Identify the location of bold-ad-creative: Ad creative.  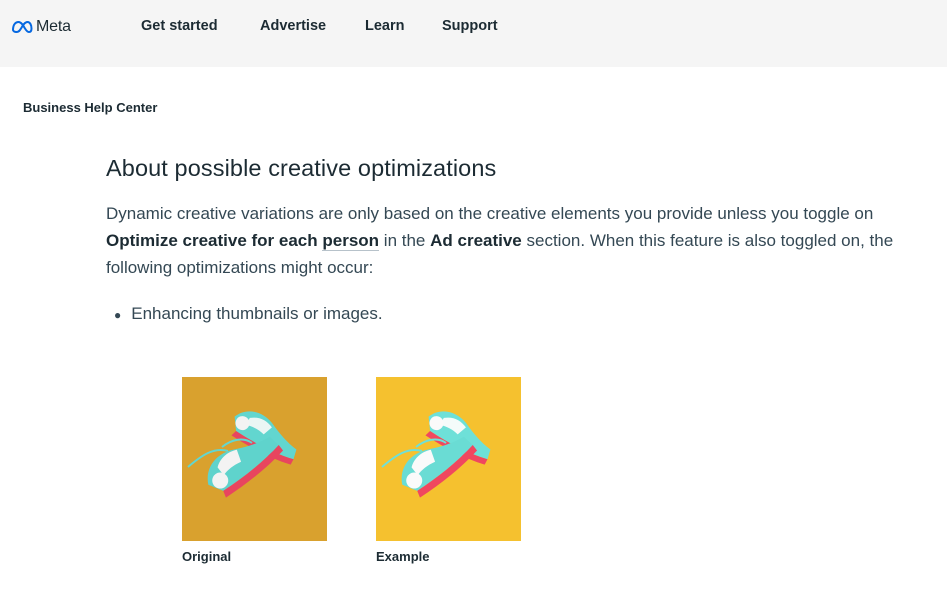
(476, 240).